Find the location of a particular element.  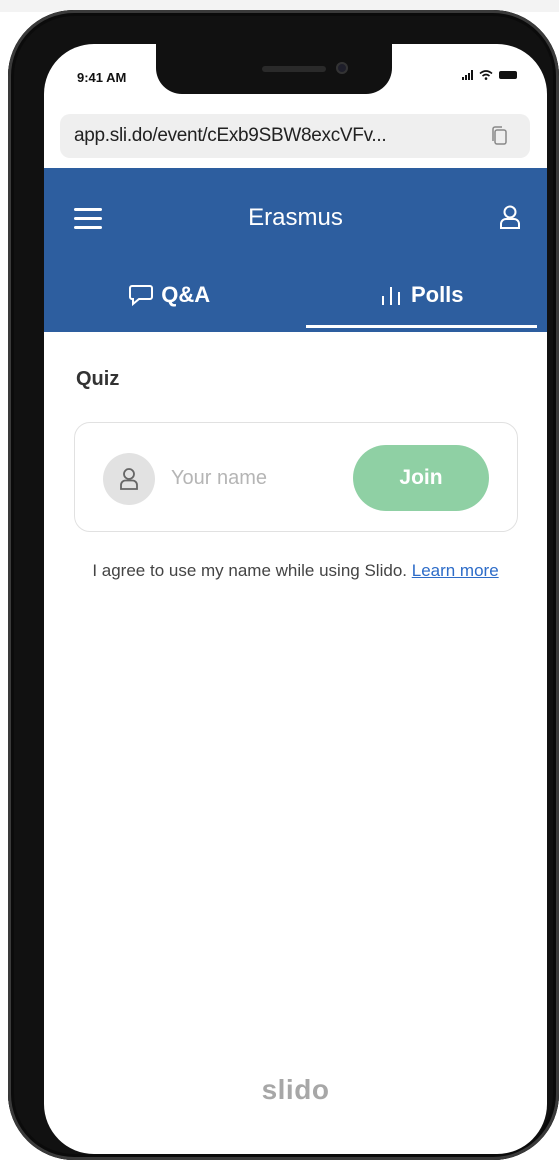

speaker-grille is located at coordinates (294, 69).